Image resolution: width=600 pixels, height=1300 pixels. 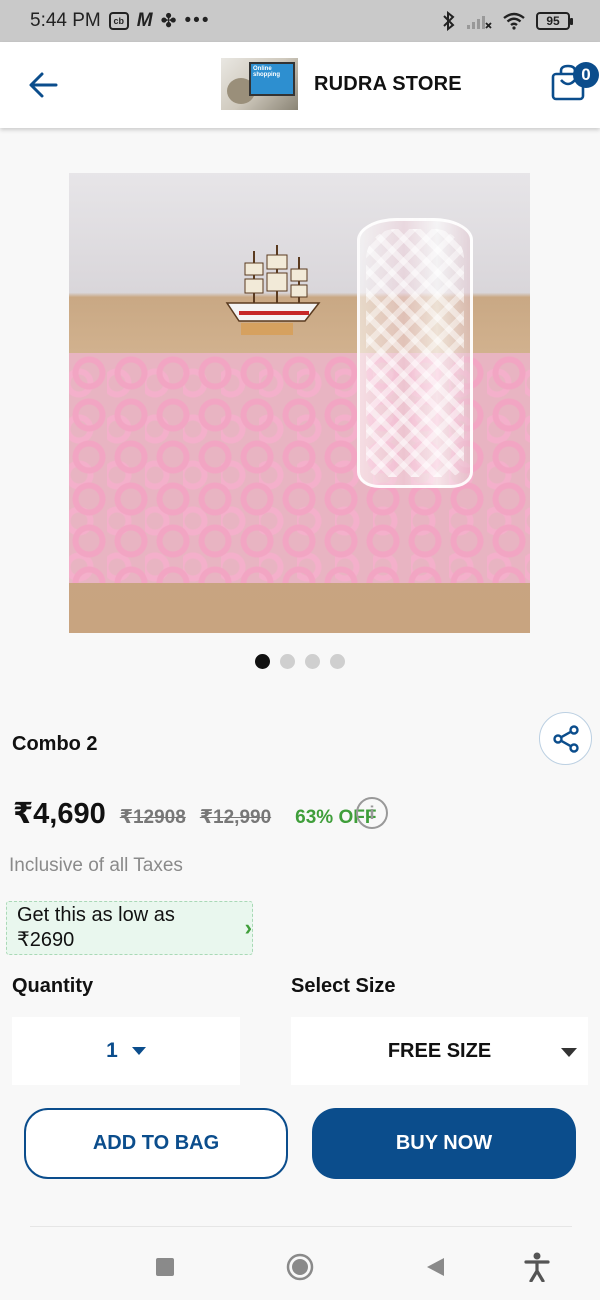 I want to click on accessibility-icon, so click(x=537, y=1267).